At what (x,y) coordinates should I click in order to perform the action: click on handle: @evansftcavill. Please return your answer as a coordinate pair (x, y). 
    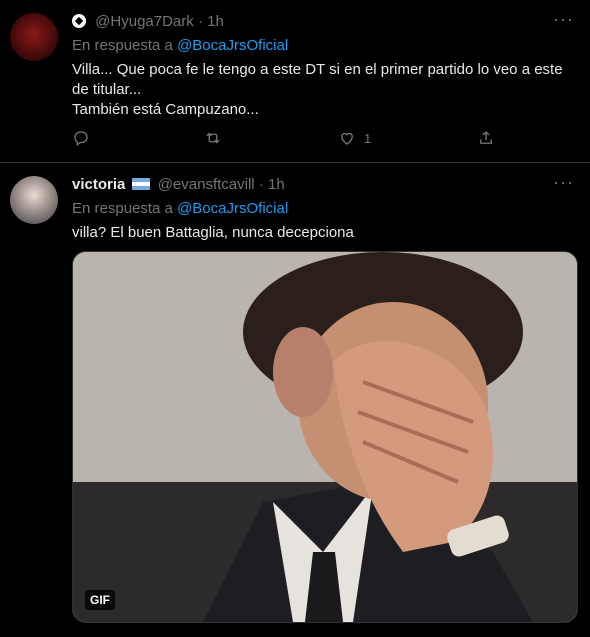
    Looking at the image, I should click on (206, 184).